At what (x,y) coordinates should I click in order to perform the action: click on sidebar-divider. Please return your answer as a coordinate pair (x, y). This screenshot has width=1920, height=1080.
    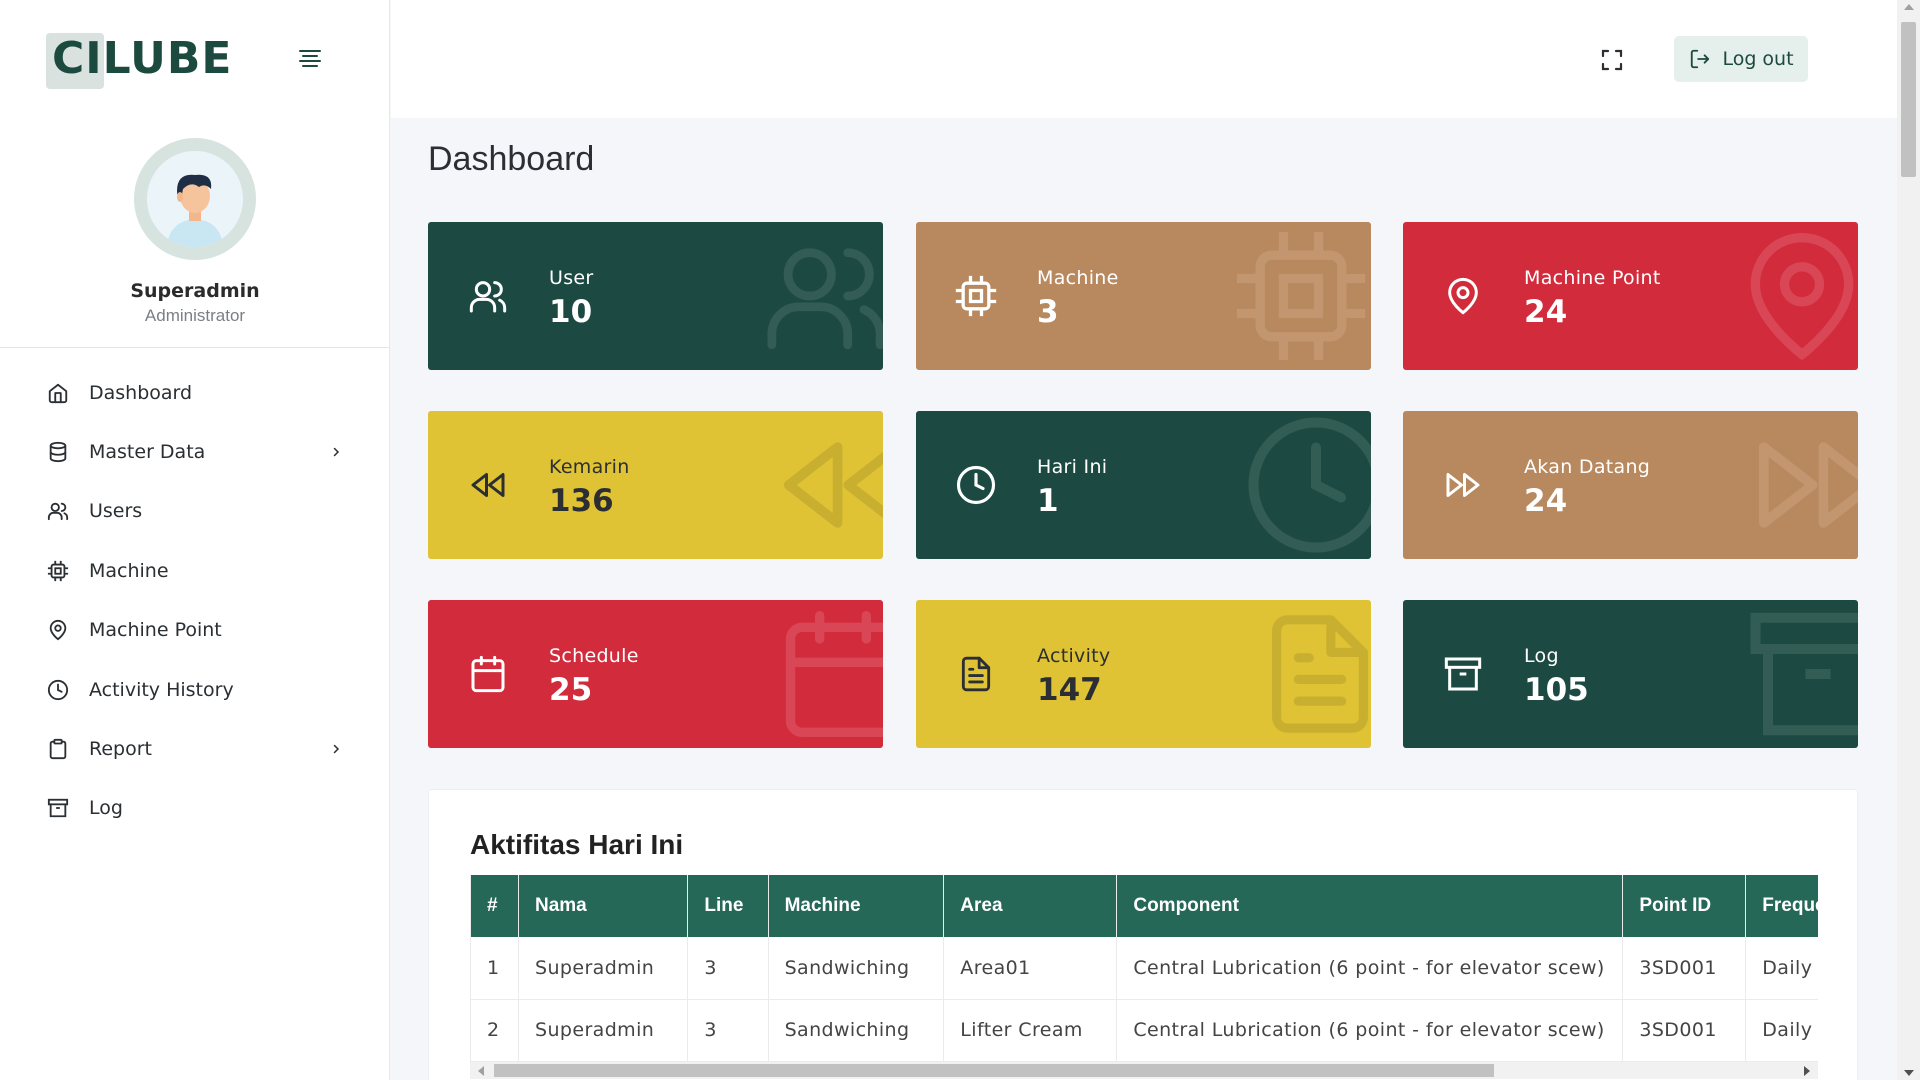
    Looking at the image, I should click on (195, 347).